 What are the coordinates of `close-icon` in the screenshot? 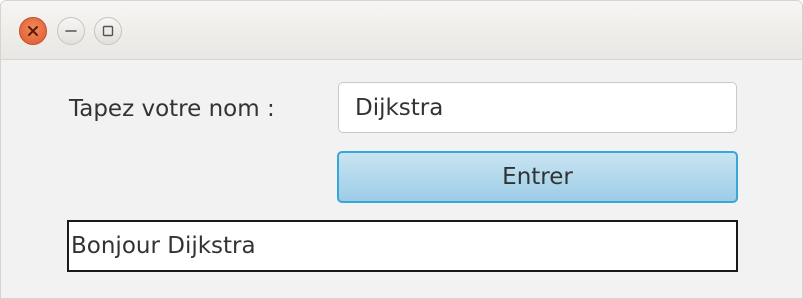 It's located at (33, 31).